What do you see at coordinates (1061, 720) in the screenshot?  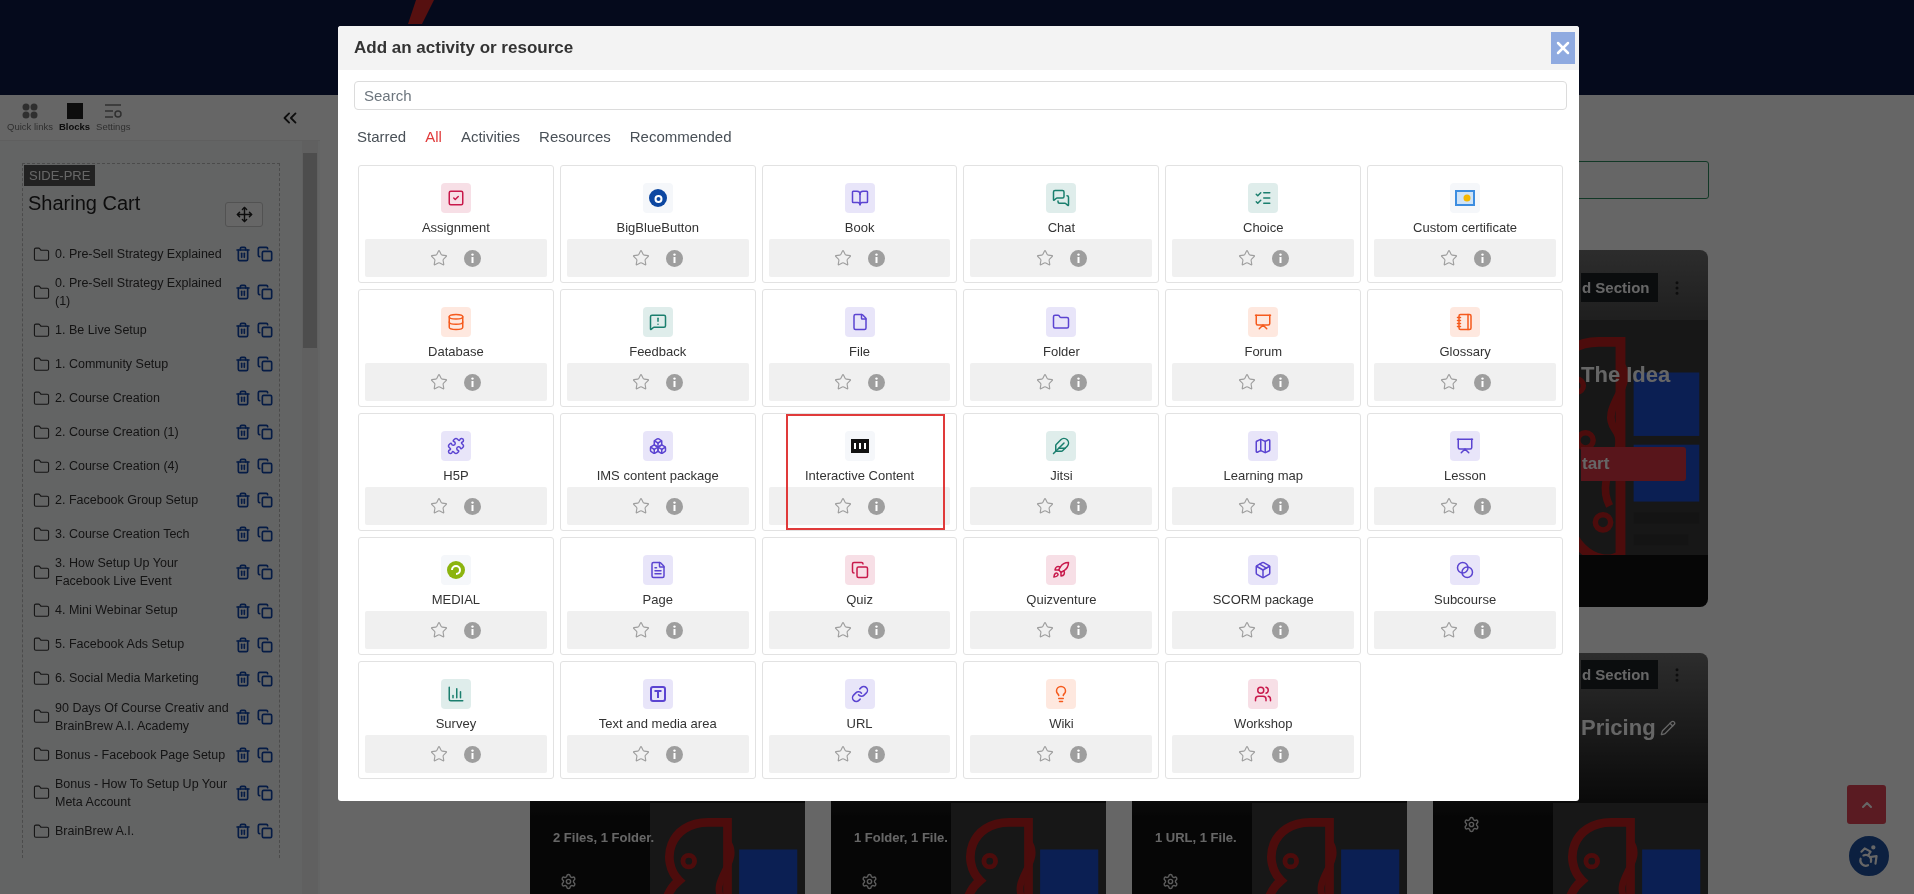 I see `activity-tile: Wiki` at bounding box center [1061, 720].